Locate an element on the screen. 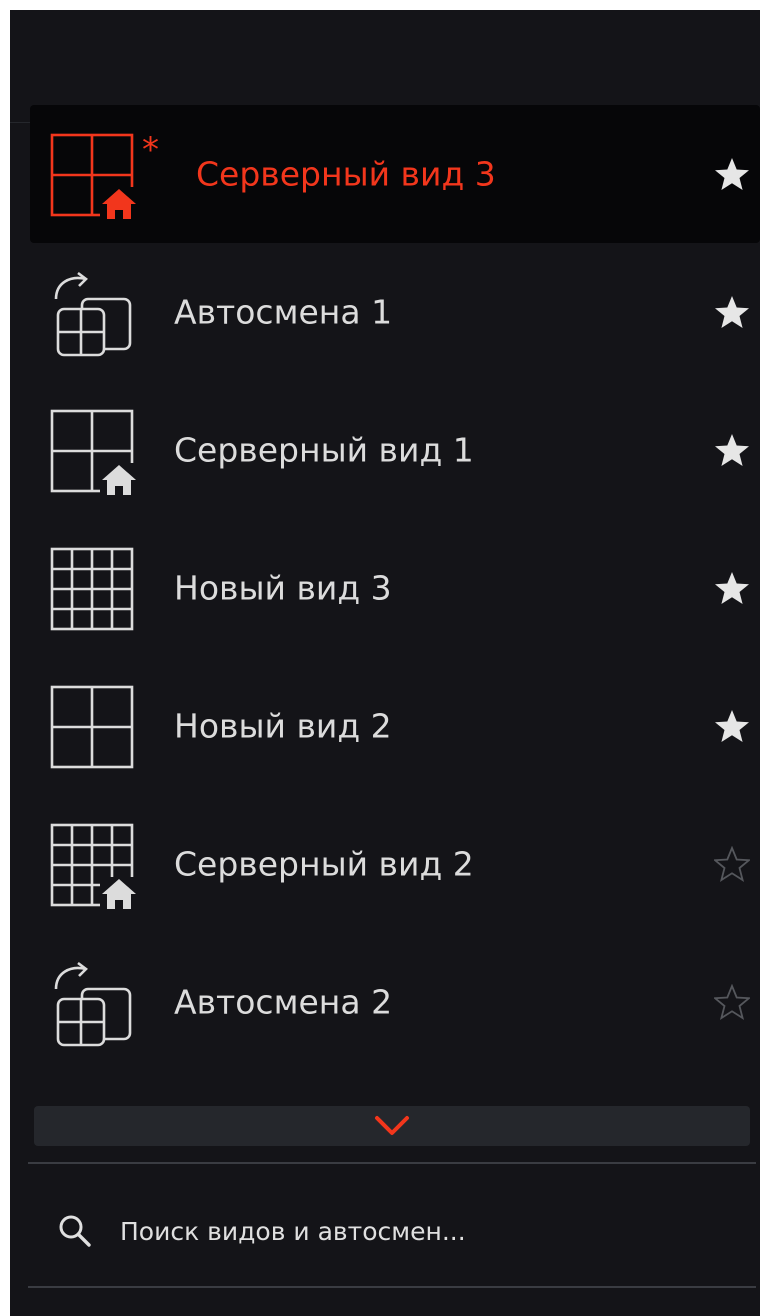 This screenshot has height=1316, width=760. layout-2x2-icon is located at coordinates (94, 729).